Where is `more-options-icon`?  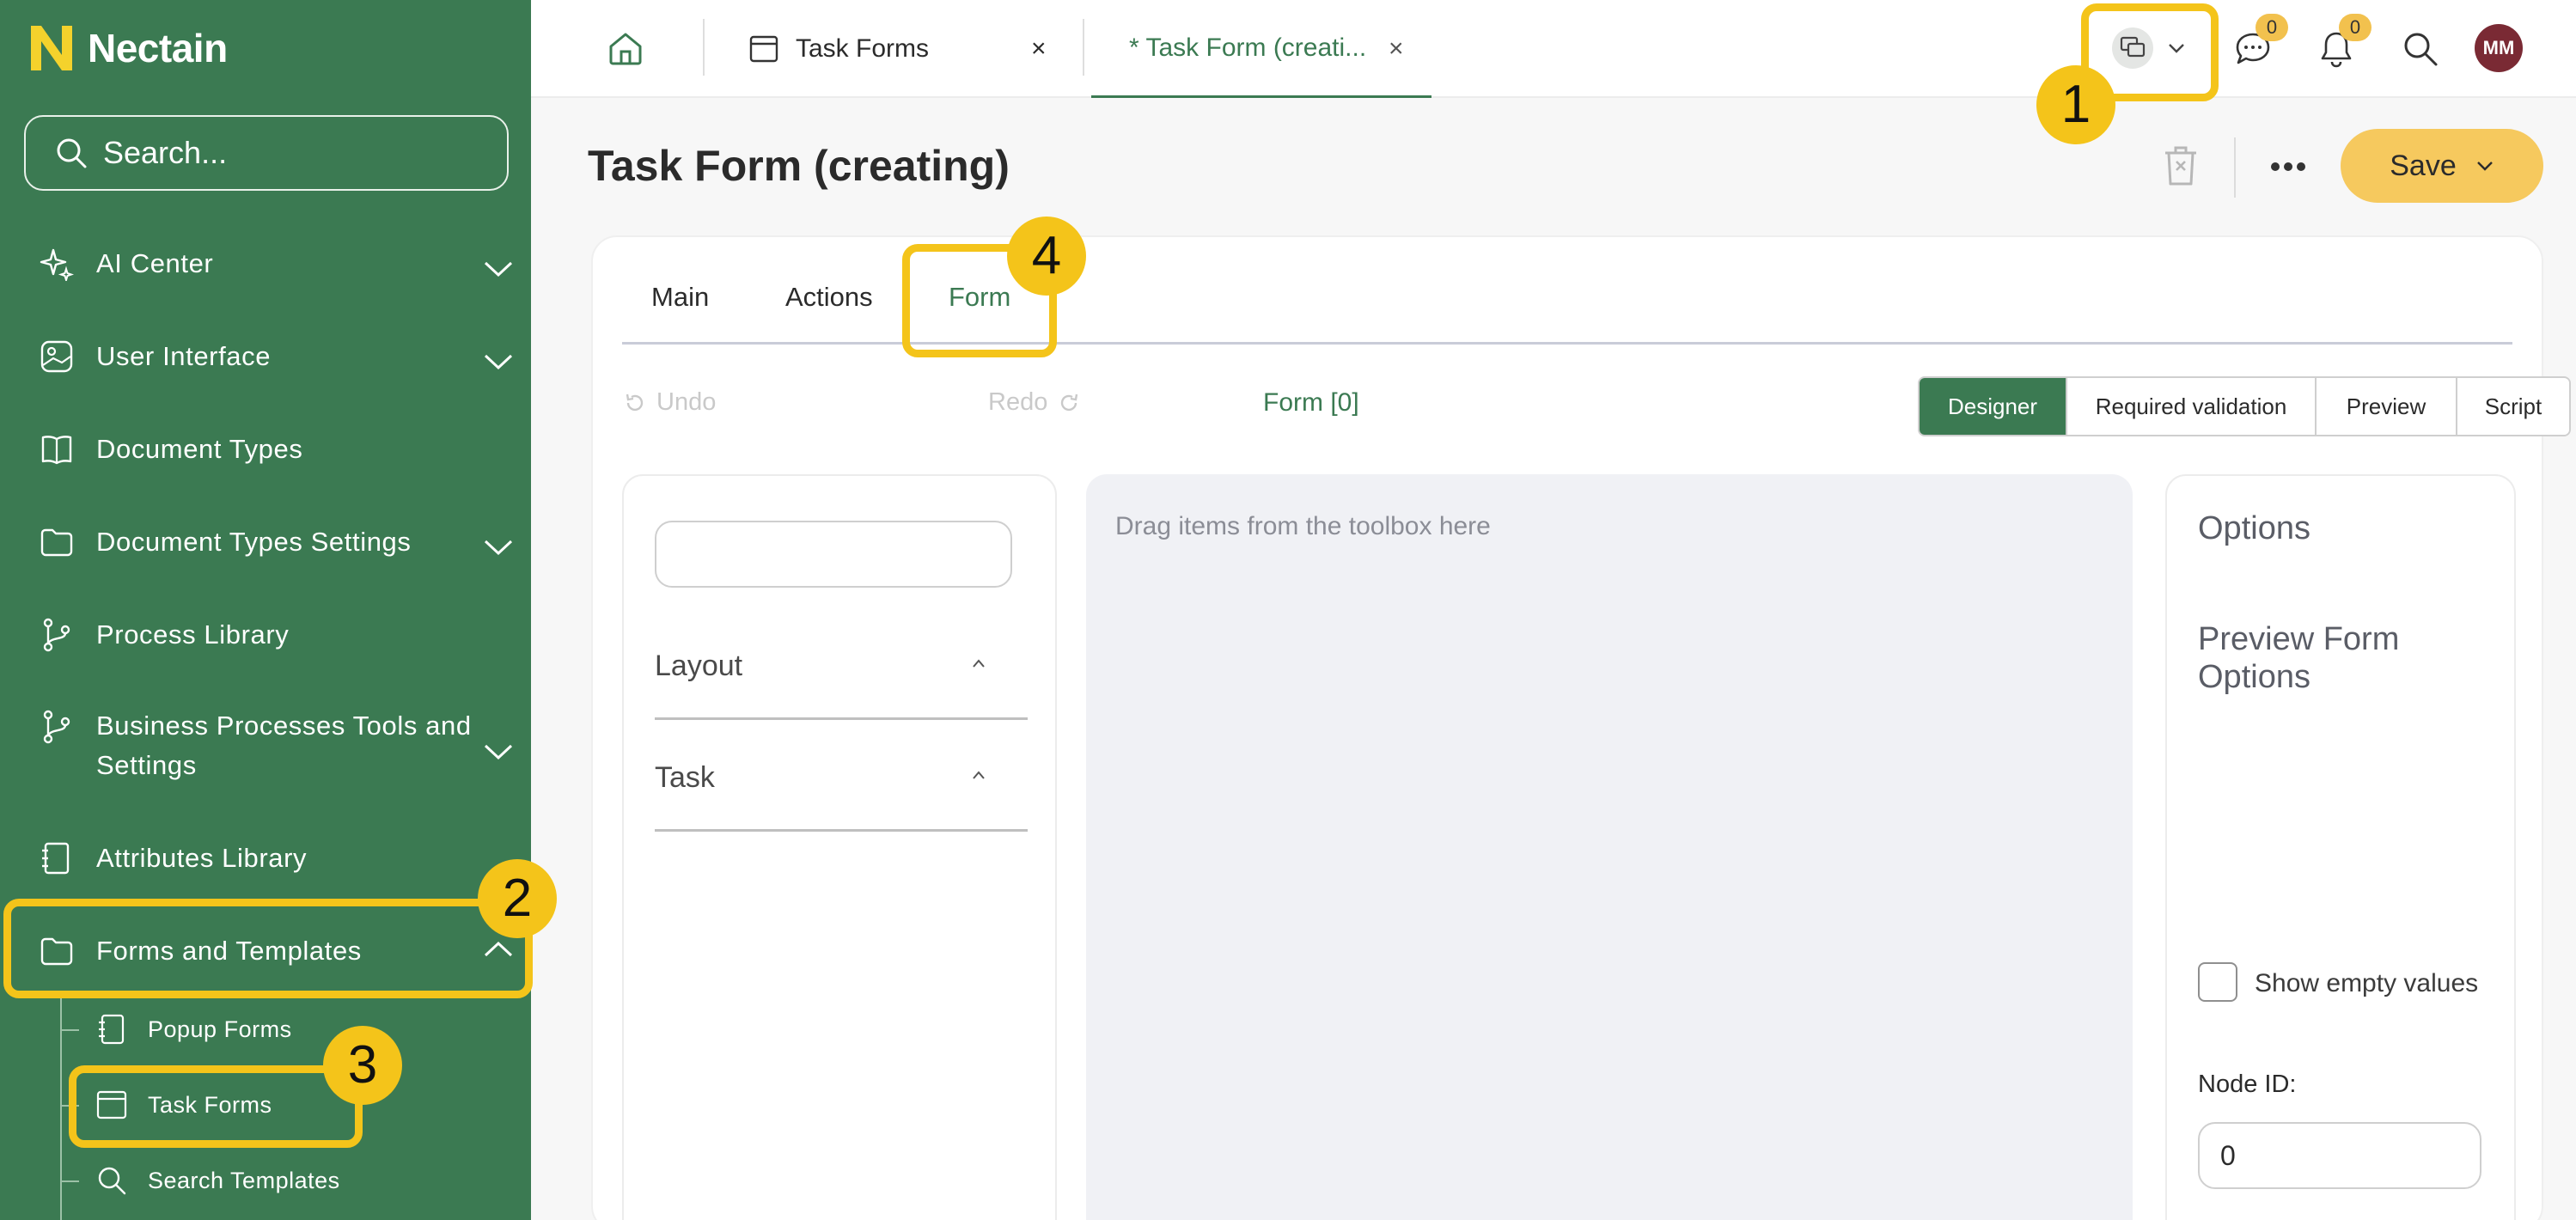 more-options-icon is located at coordinates (2288, 167).